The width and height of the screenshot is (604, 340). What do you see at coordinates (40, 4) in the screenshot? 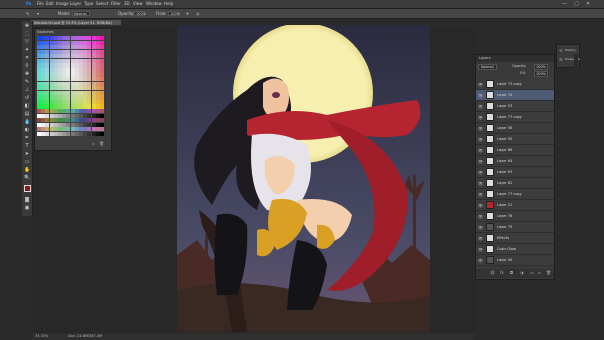
I see `menu-file: File` at bounding box center [40, 4].